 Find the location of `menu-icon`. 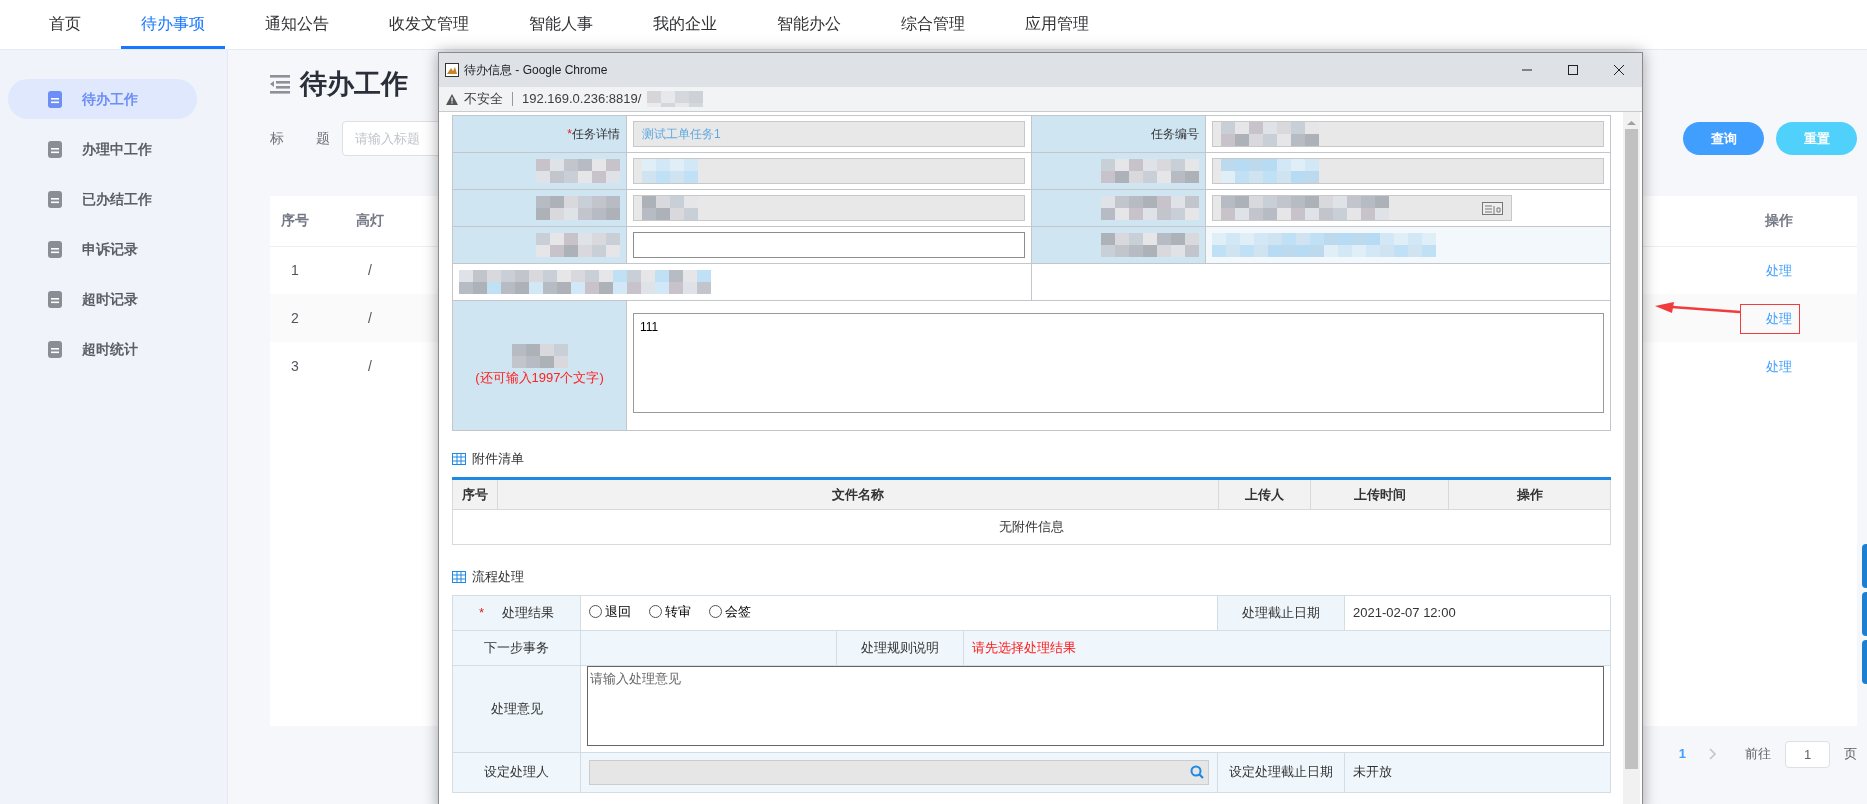

menu-icon is located at coordinates (280, 84).